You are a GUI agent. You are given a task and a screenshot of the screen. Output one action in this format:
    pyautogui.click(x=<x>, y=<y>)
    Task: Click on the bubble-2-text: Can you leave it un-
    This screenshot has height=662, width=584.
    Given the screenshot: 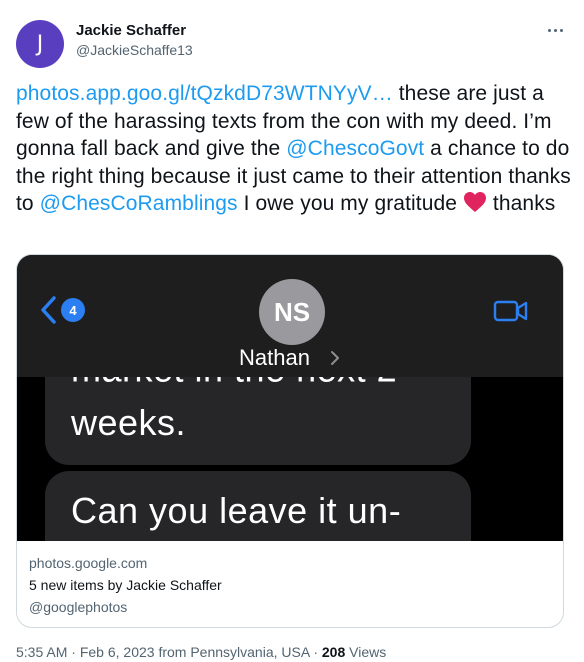 What is the action you would take?
    pyautogui.click(x=236, y=510)
    